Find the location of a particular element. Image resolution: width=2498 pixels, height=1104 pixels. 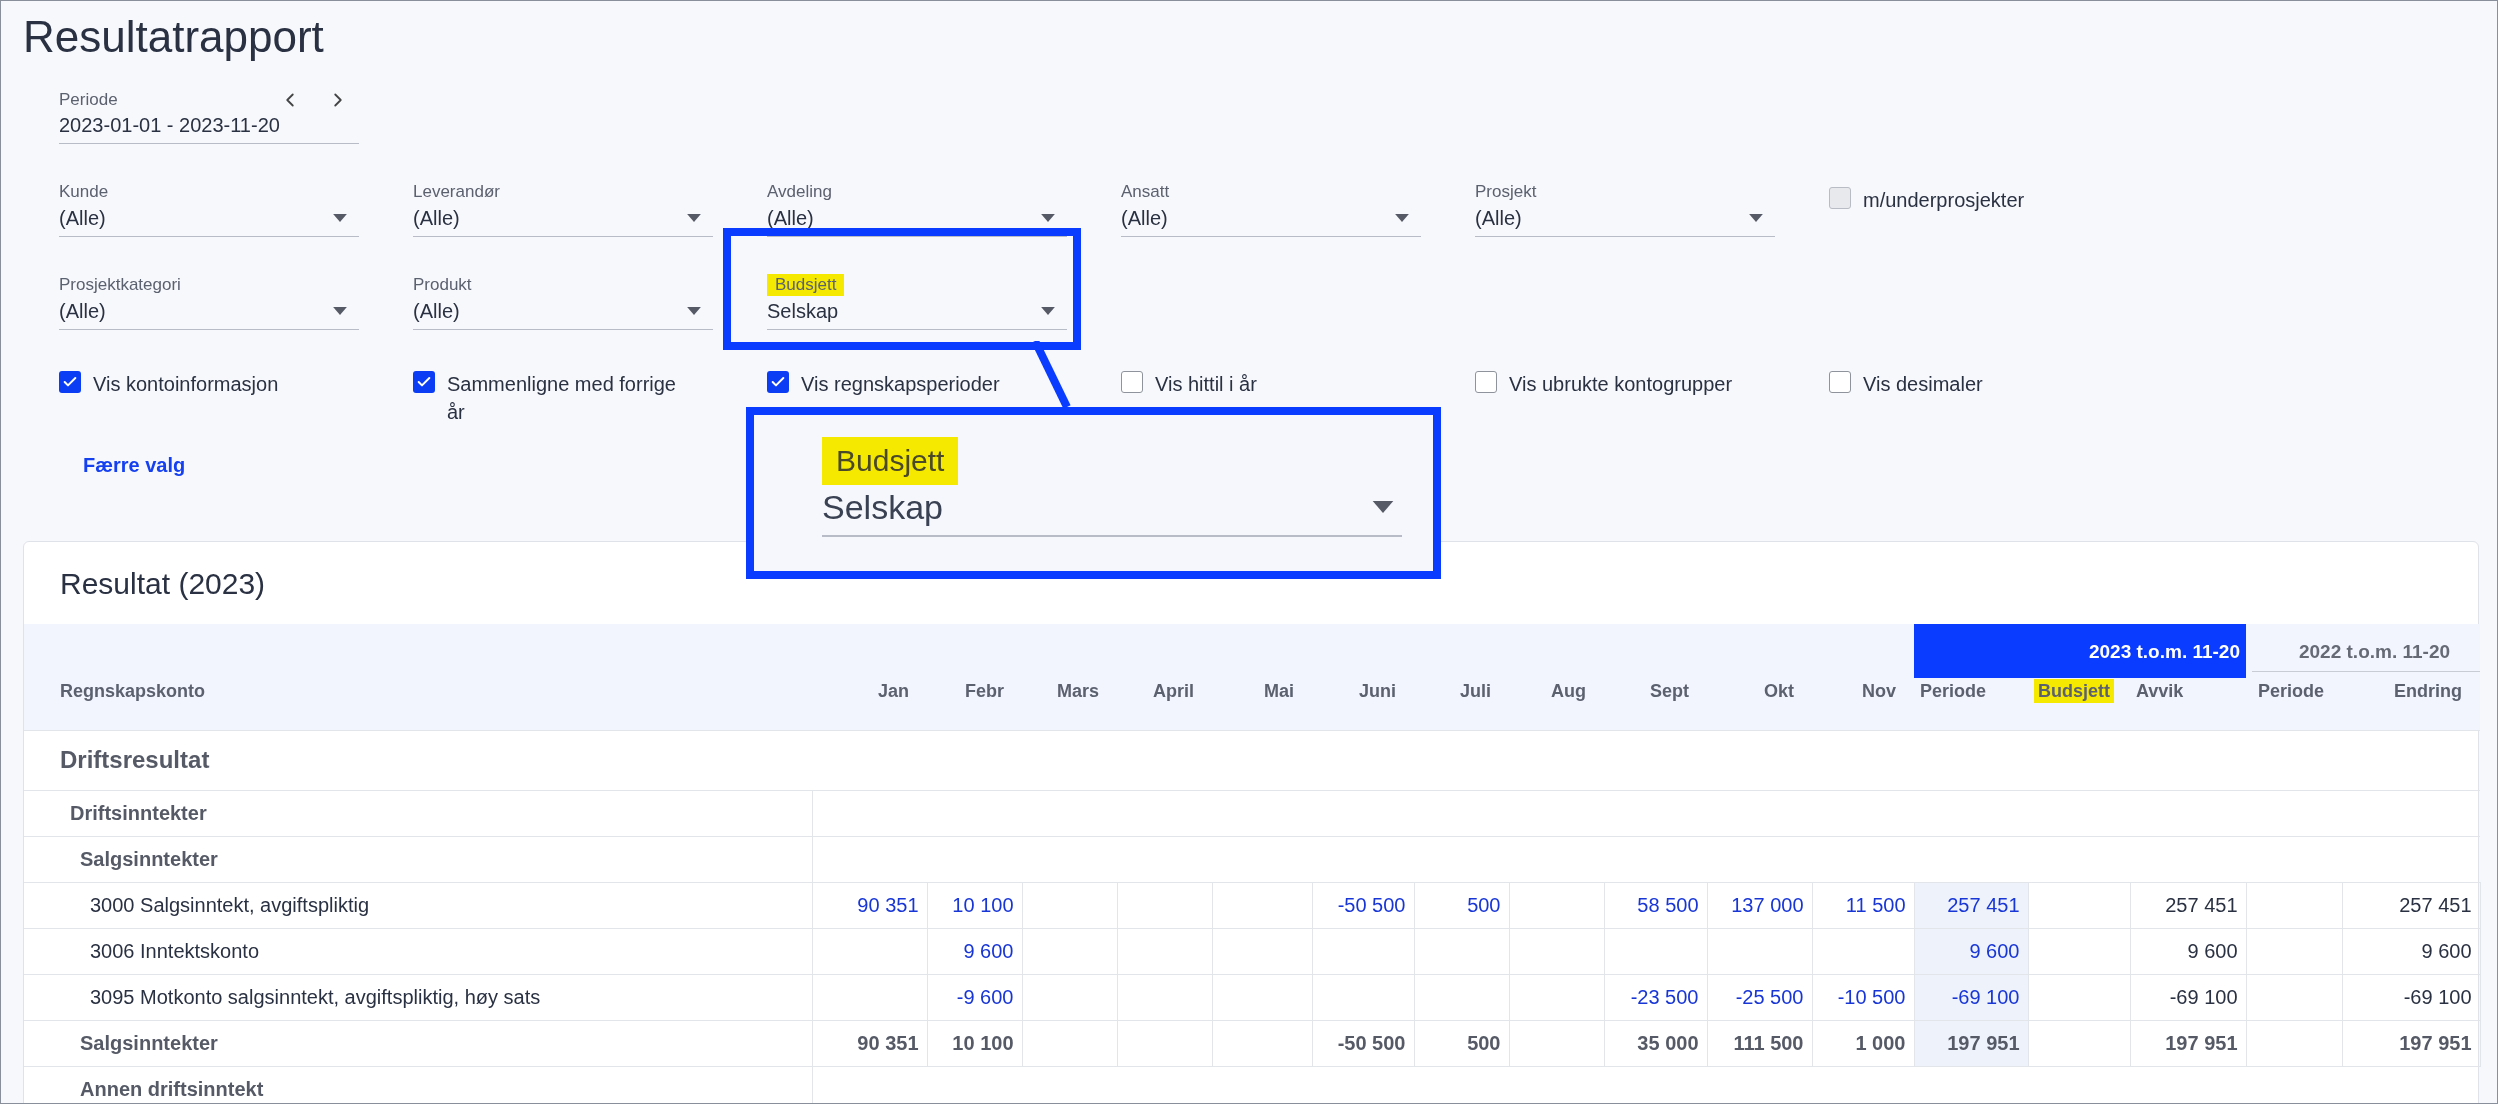

column-header: Endring is located at coordinates (2428, 691).